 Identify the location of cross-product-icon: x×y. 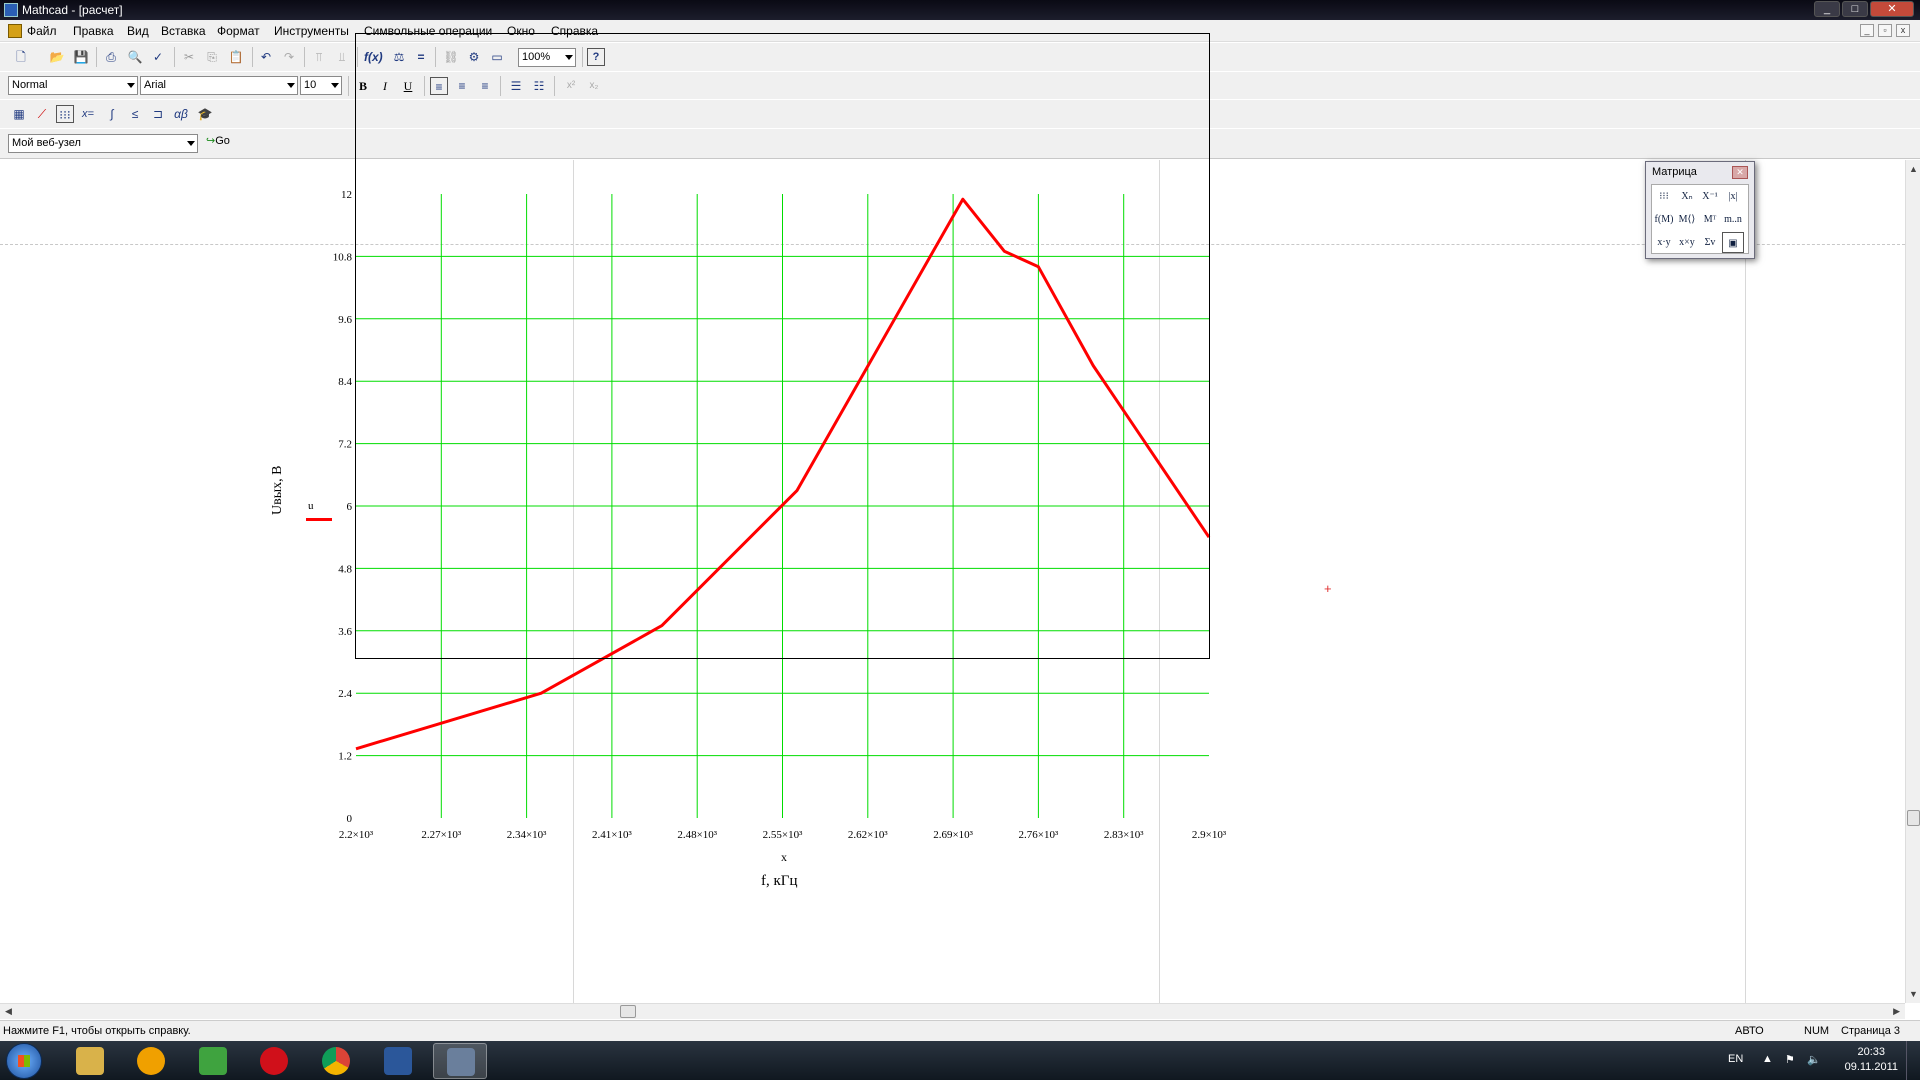
(1687, 242).